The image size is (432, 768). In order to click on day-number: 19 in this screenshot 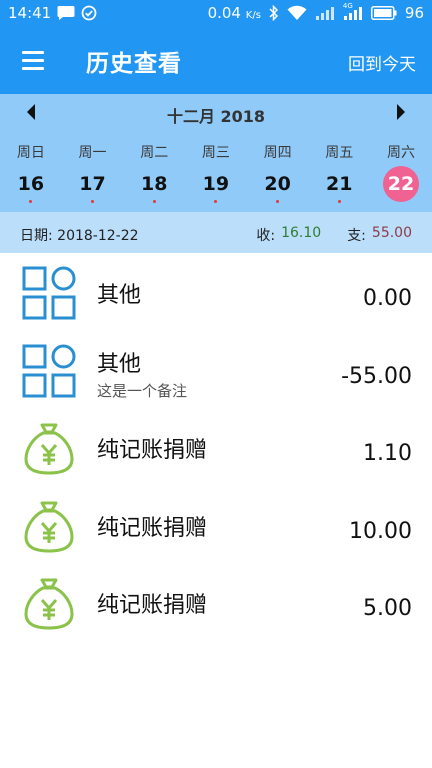, I will do `click(216, 184)`.